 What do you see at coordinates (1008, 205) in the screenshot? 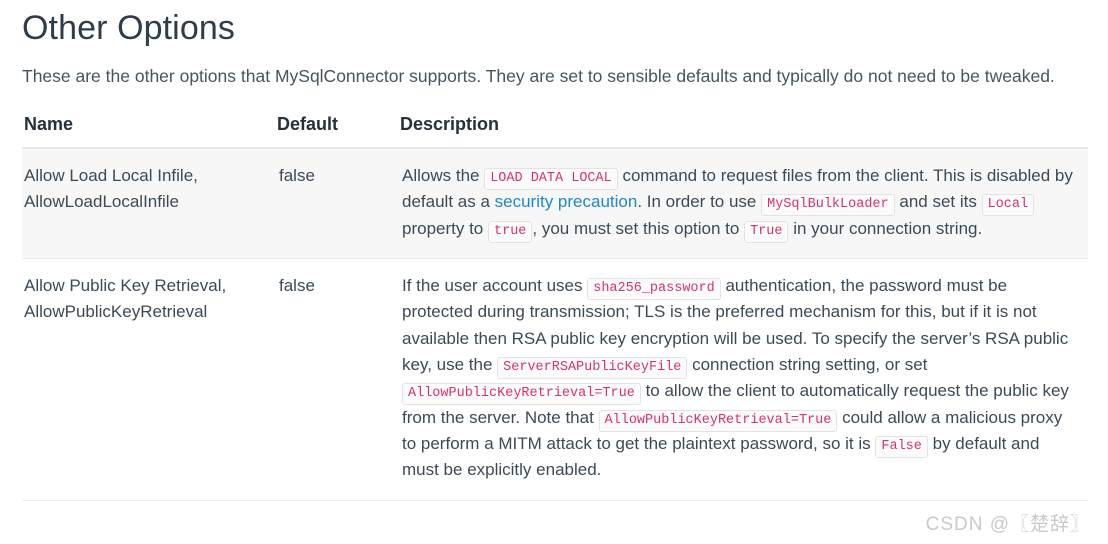
I see `inline-code: Local` at bounding box center [1008, 205].